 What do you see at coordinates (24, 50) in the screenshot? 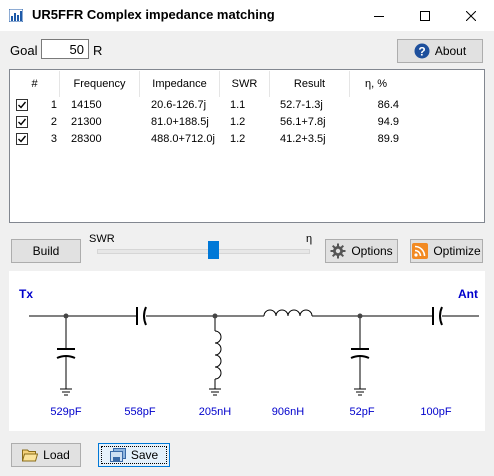
I see `goal-label: Goal` at bounding box center [24, 50].